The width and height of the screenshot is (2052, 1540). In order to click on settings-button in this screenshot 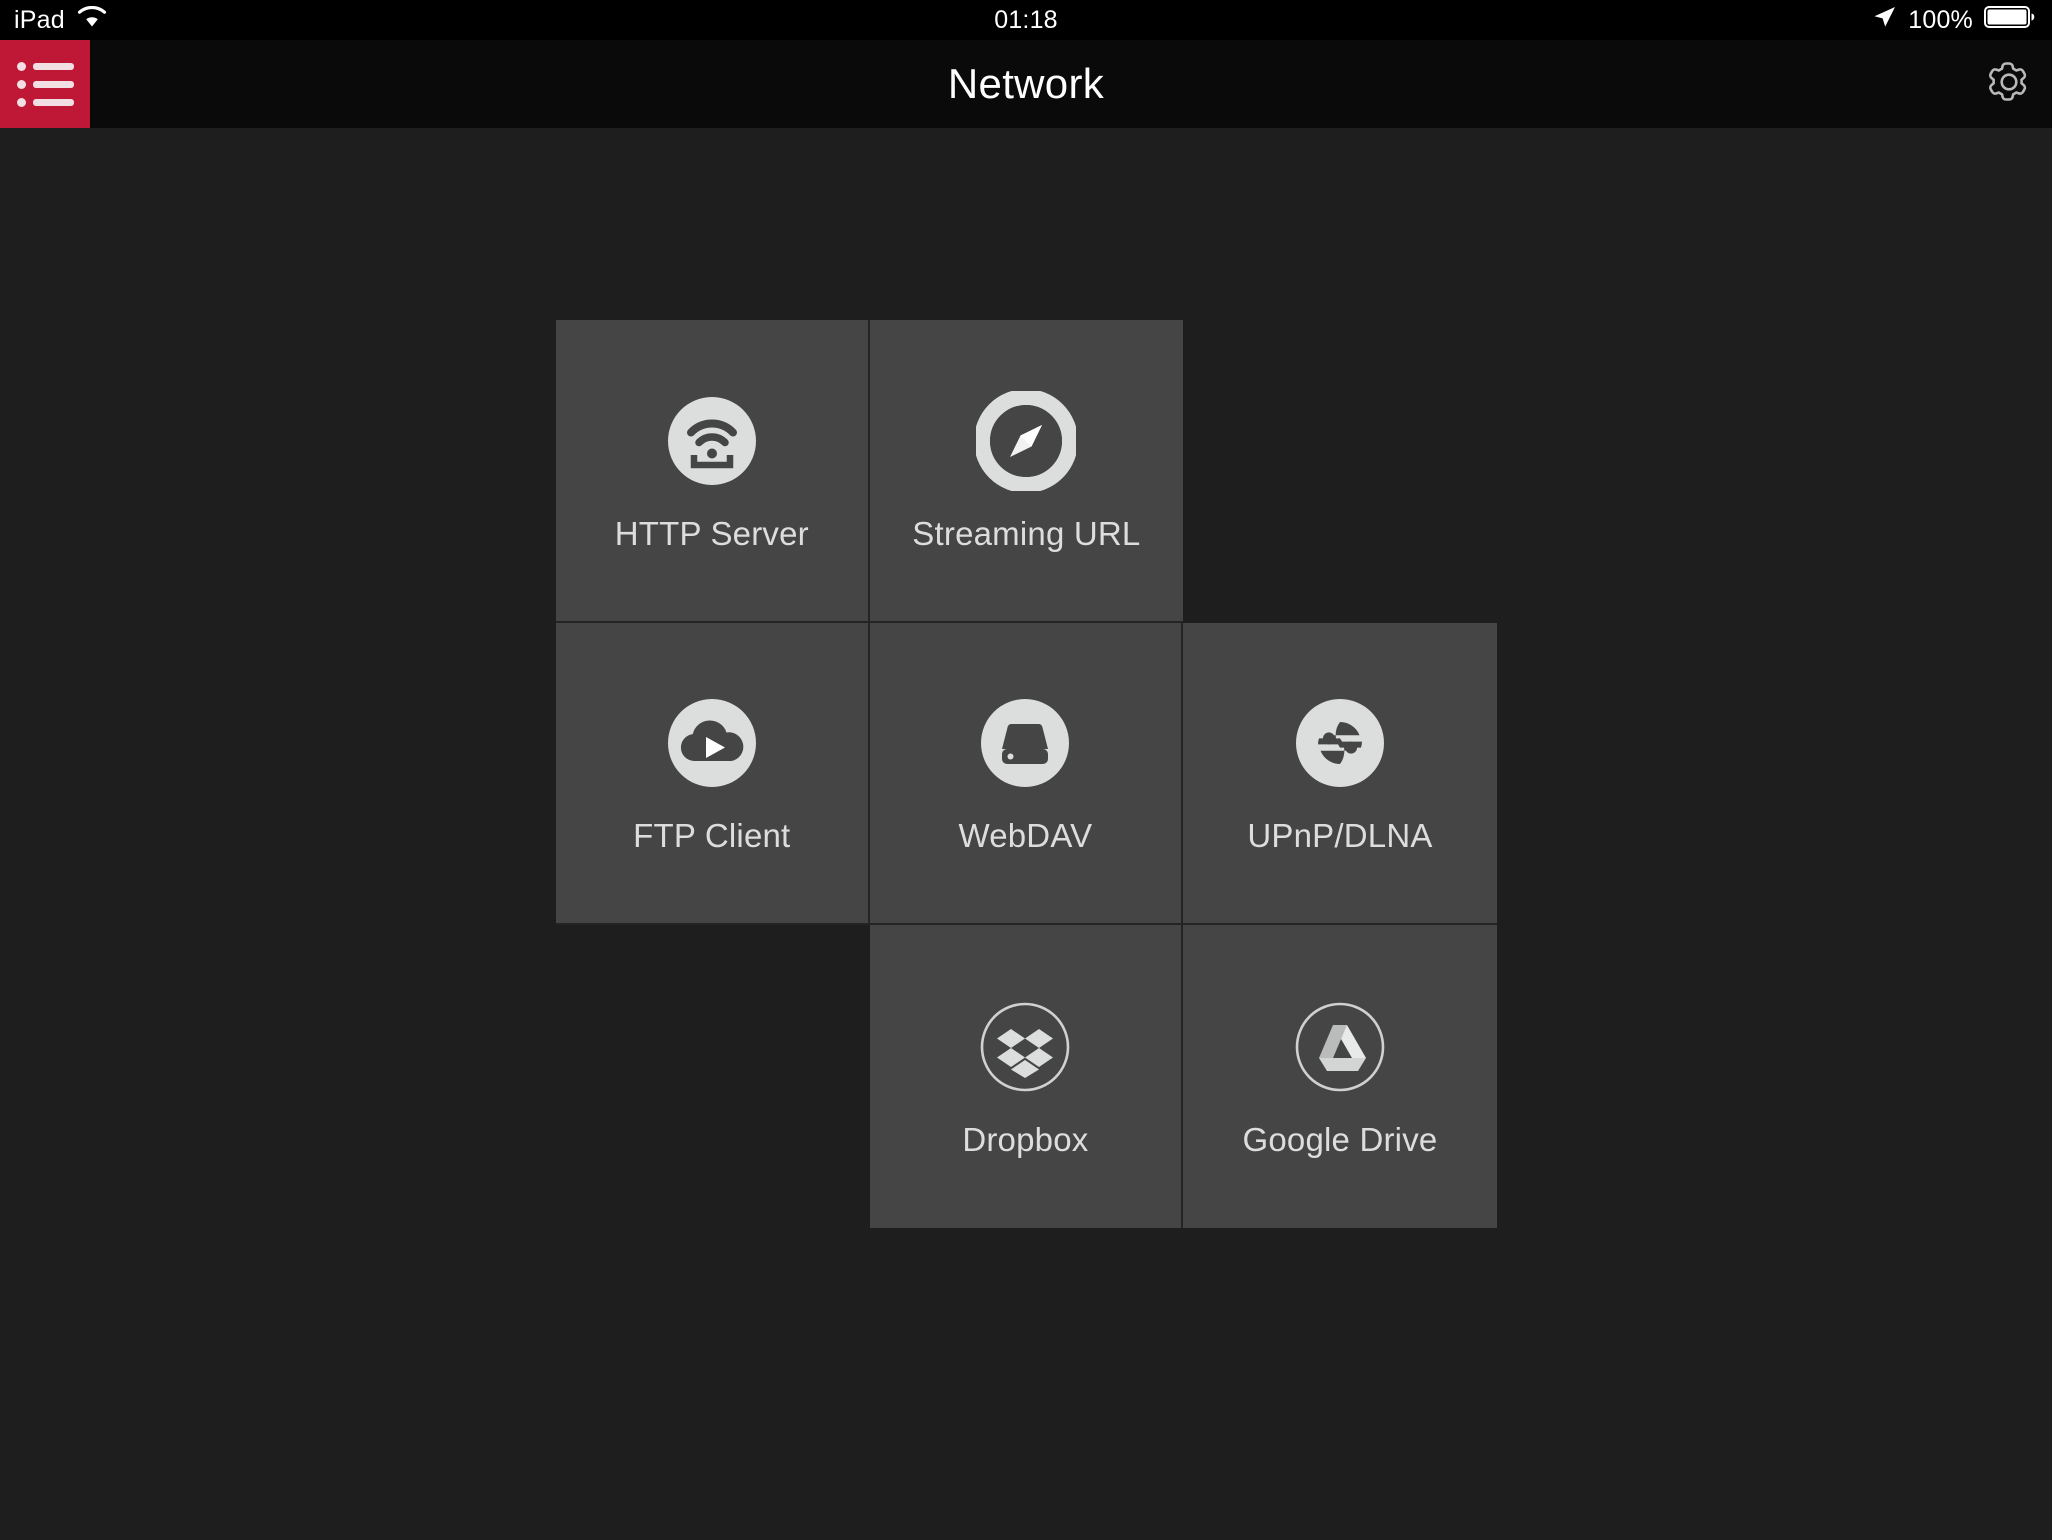, I will do `click(2009, 84)`.